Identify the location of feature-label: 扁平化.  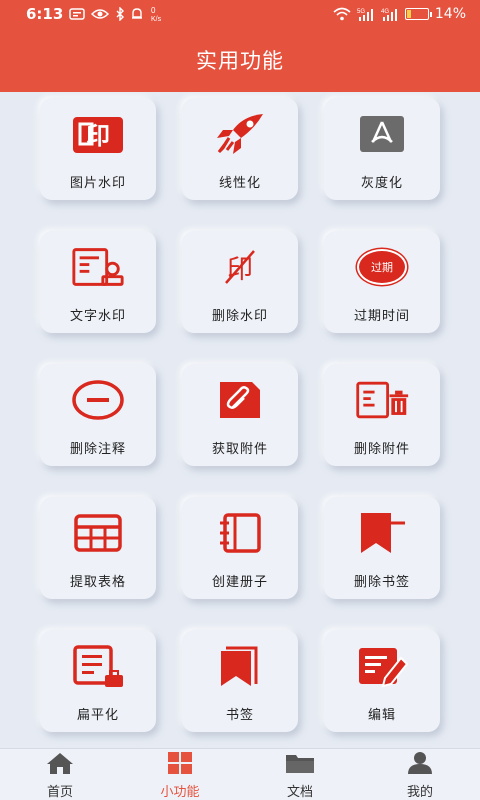
(97, 715).